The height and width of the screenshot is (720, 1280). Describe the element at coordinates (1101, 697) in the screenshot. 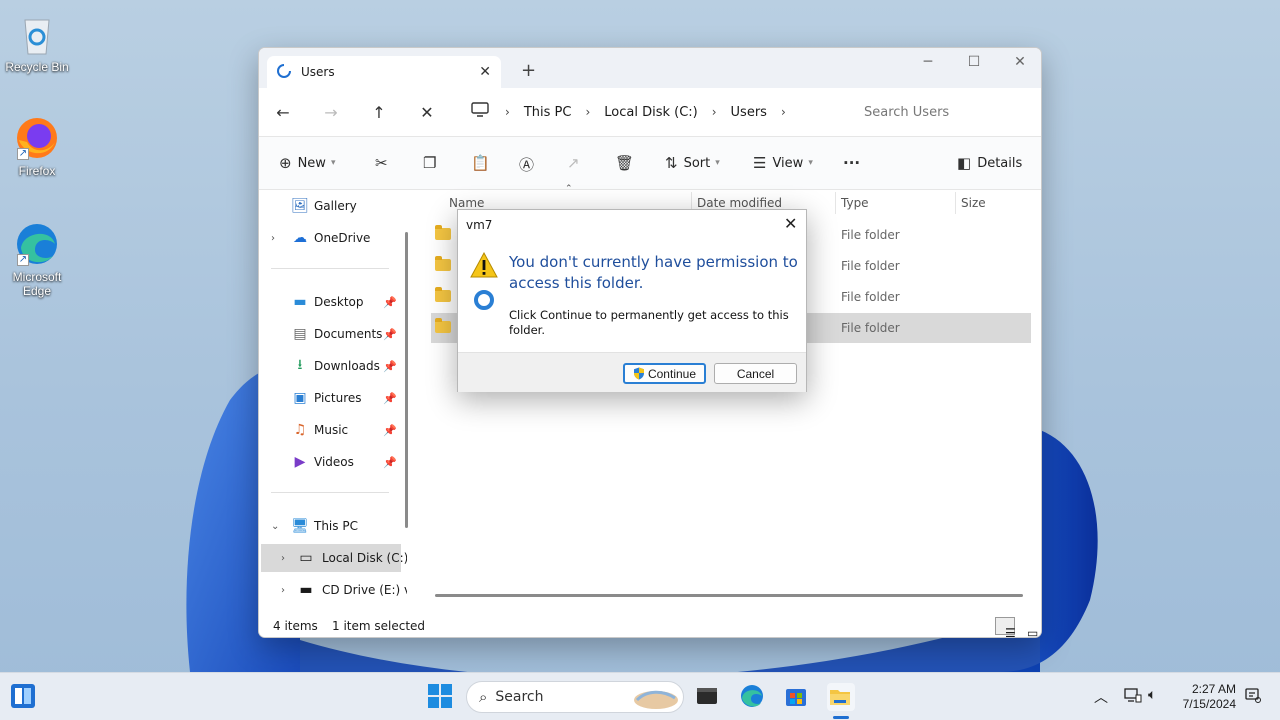

I see `chevron-up-icon: ︿` at that location.